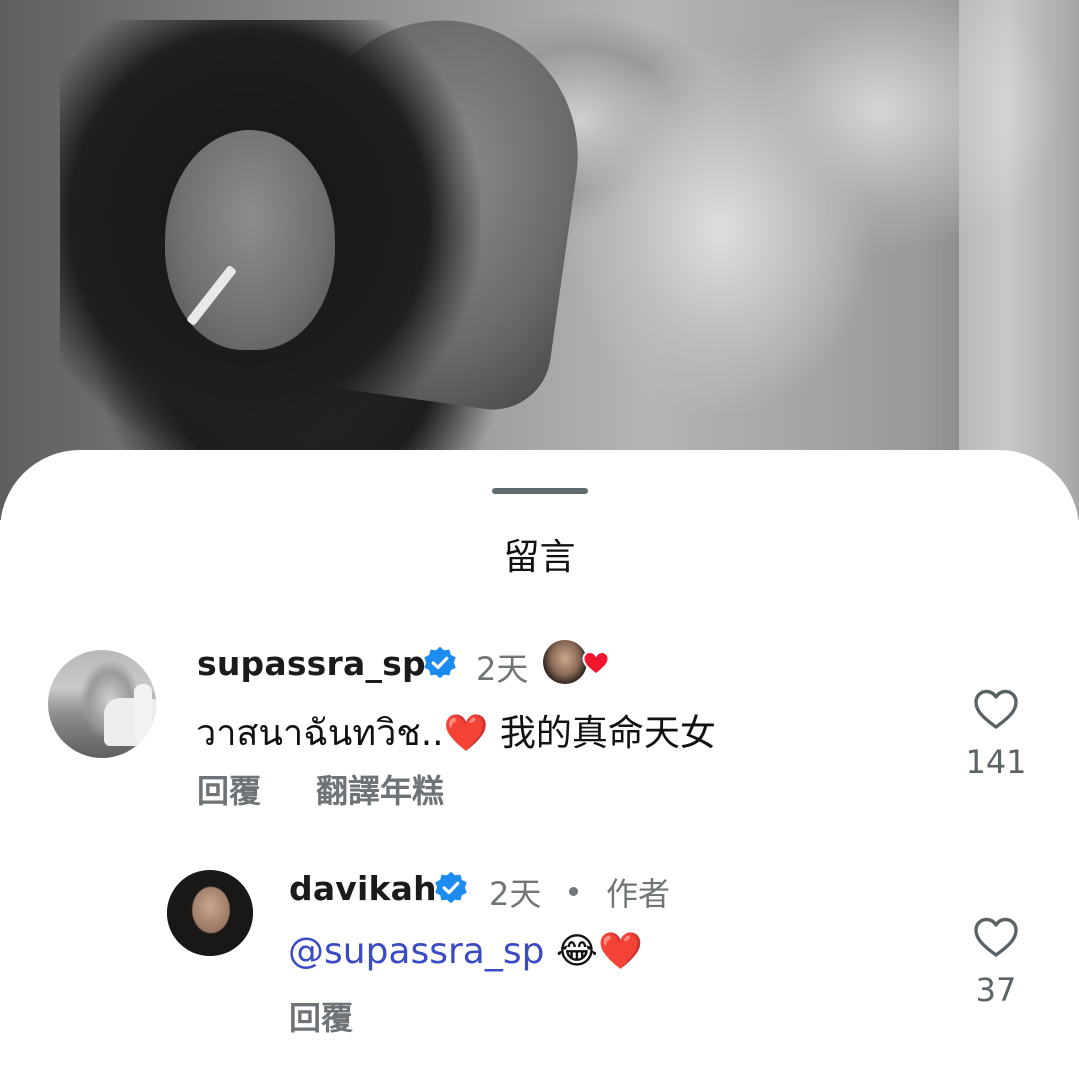 The width and height of the screenshot is (1079, 1070). Describe the element at coordinates (539, 557) in the screenshot. I see `sheet-title: 留言` at that location.